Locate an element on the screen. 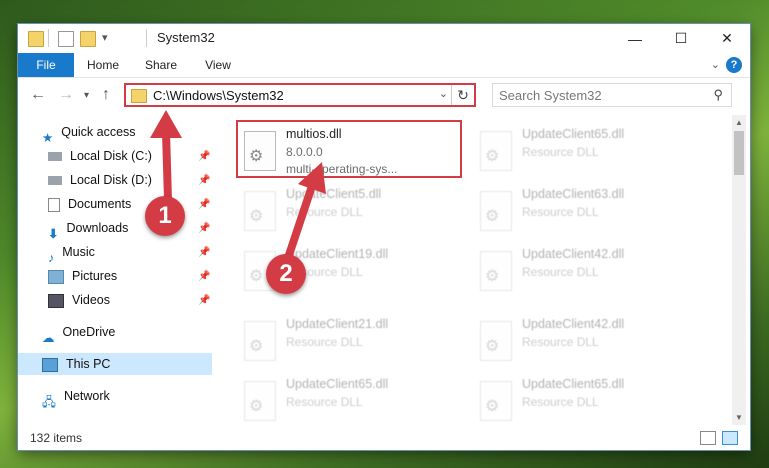 This screenshot has height=468, width=769. annotation-overlay is located at coordinates (238, 185).